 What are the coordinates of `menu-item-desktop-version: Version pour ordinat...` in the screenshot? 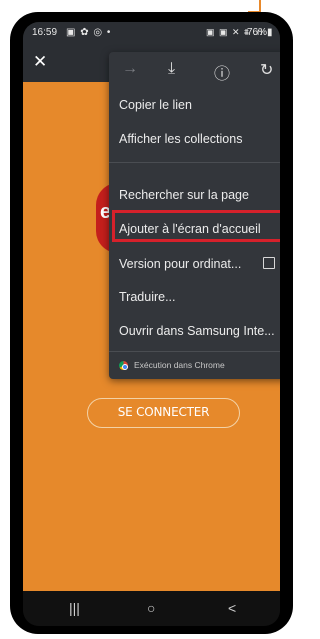 It's located at (194, 264).